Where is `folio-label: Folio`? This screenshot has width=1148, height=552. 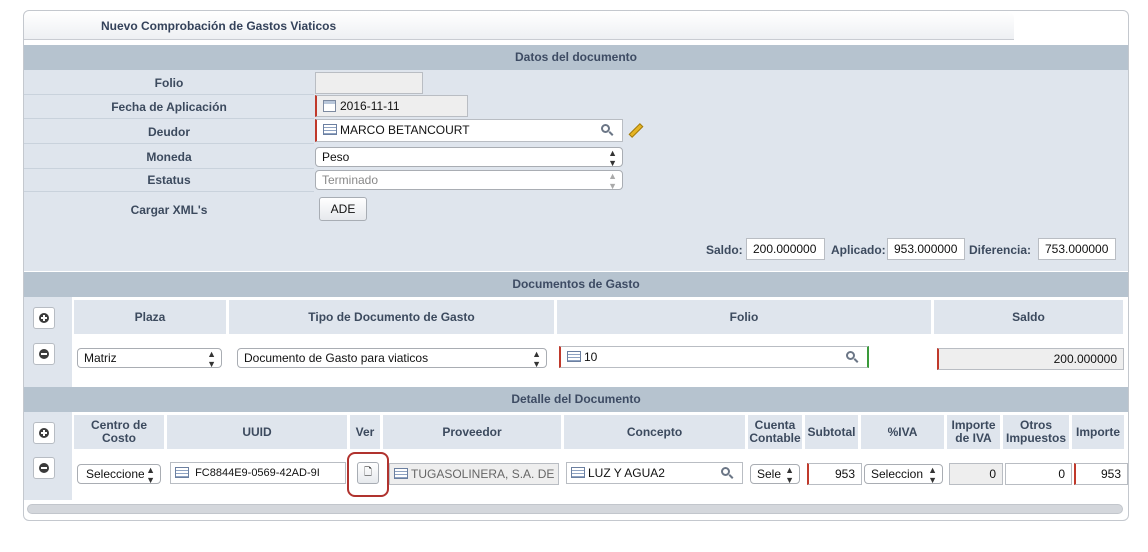
folio-label: Folio is located at coordinates (169, 83).